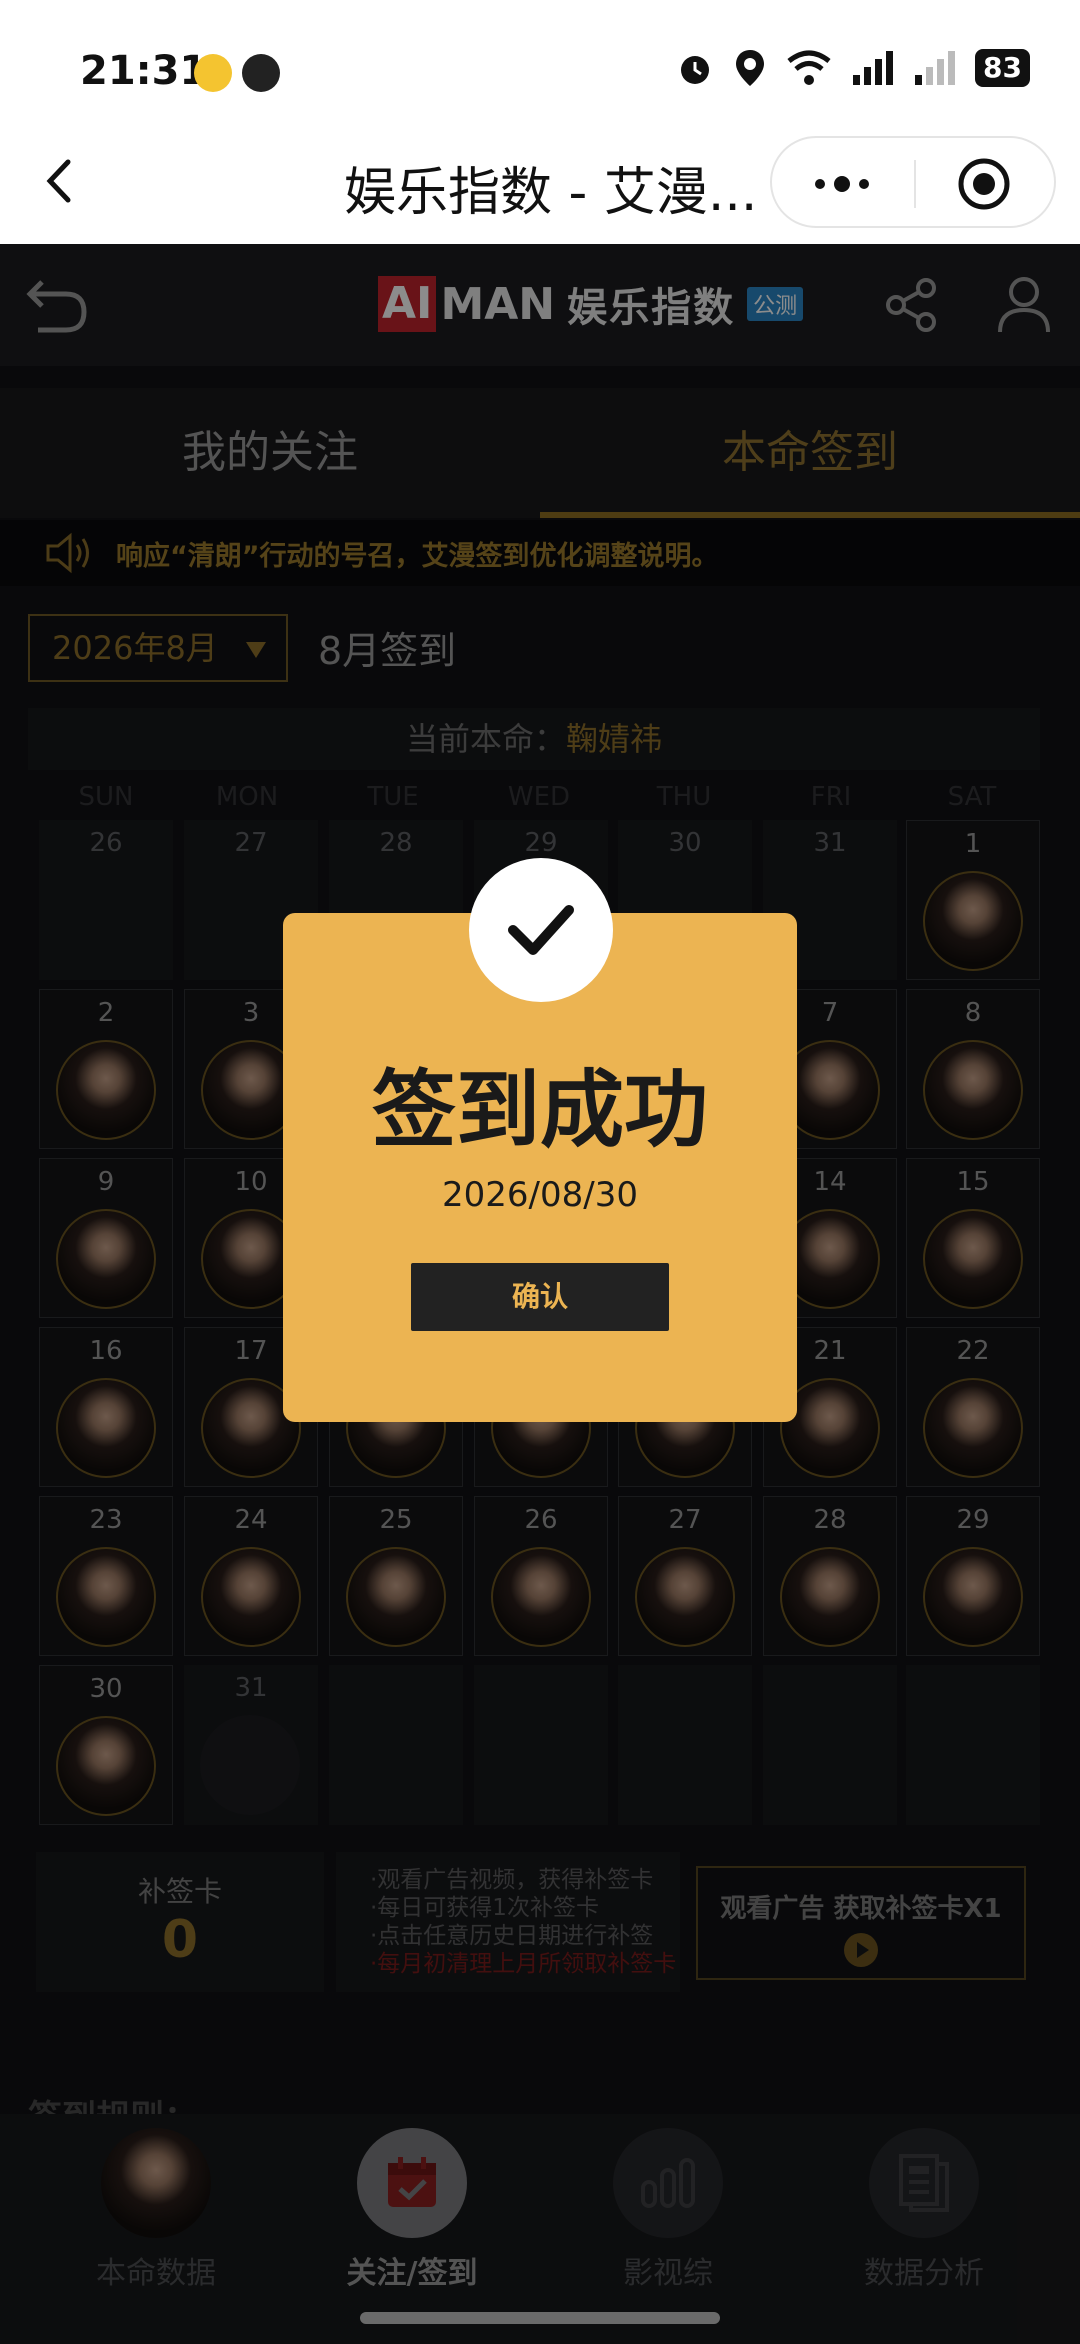 Image resolution: width=1080 pixels, height=2344 pixels. Describe the element at coordinates (1002, 68) in the screenshot. I see `battery-indicator: 83` at that location.